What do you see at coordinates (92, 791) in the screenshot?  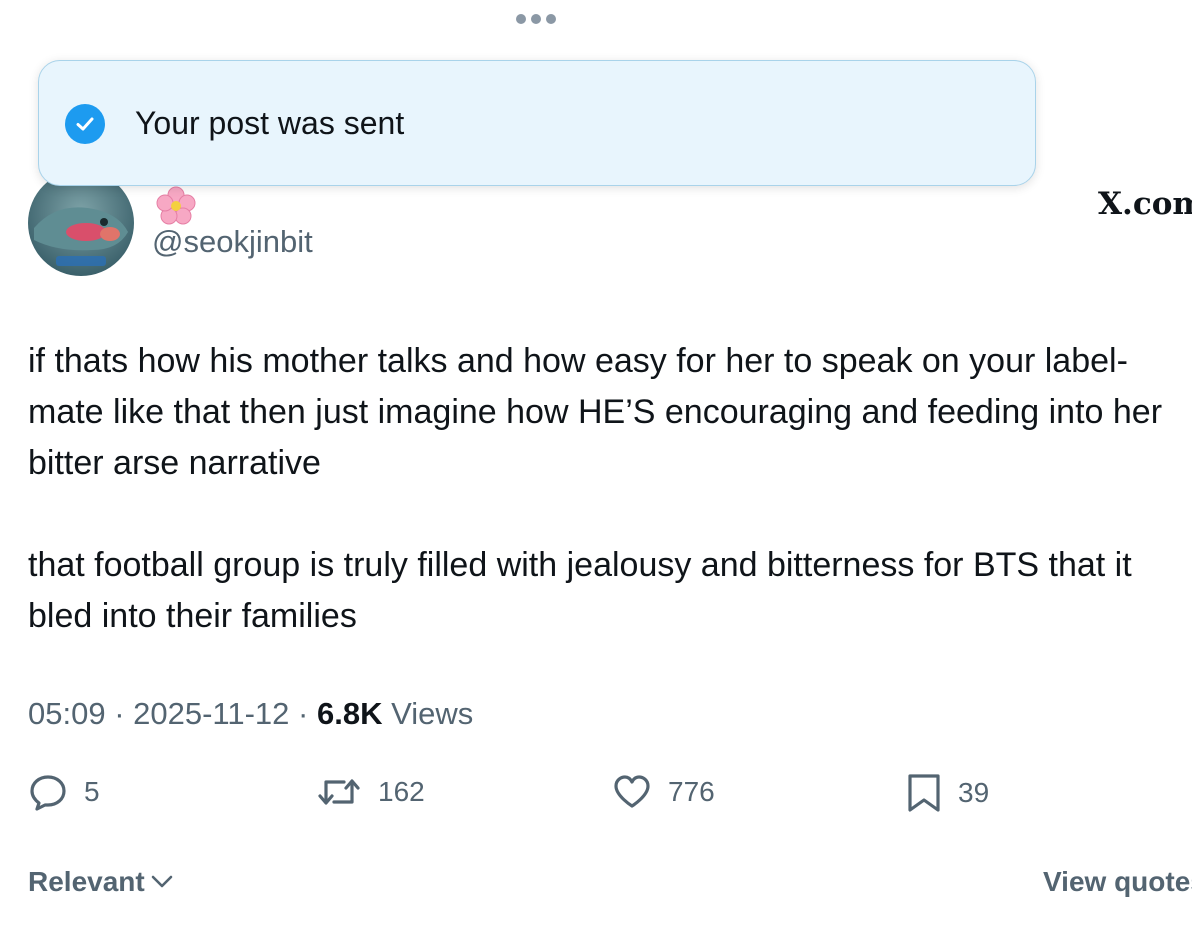 I see `reply-count: 5` at bounding box center [92, 791].